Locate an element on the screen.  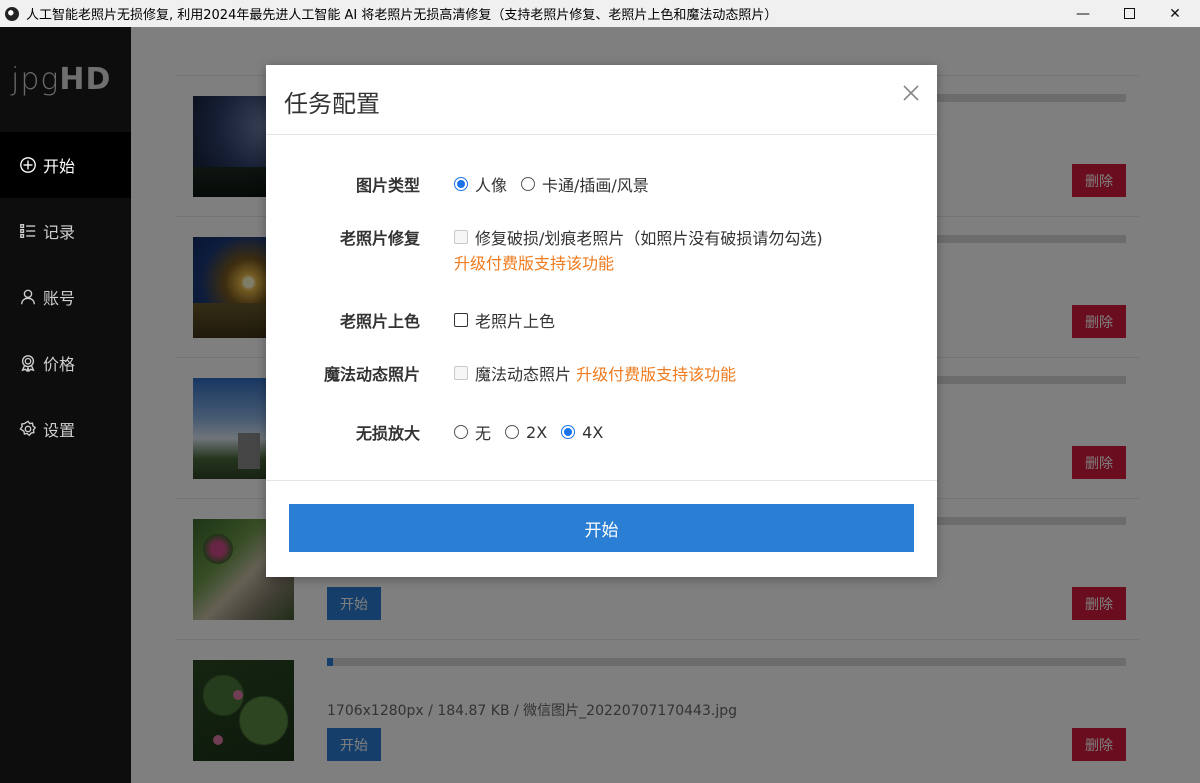
image-type-label: 图片类型 is located at coordinates (387, 185).